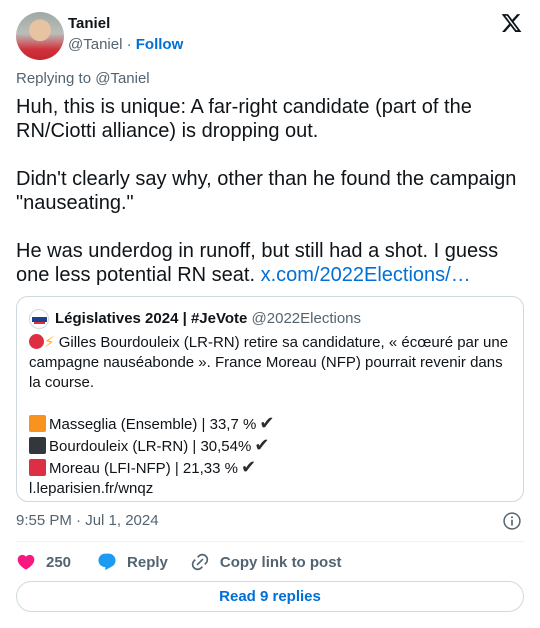 This screenshot has height=628, width=540. I want to click on follow-button: Follow, so click(160, 44).